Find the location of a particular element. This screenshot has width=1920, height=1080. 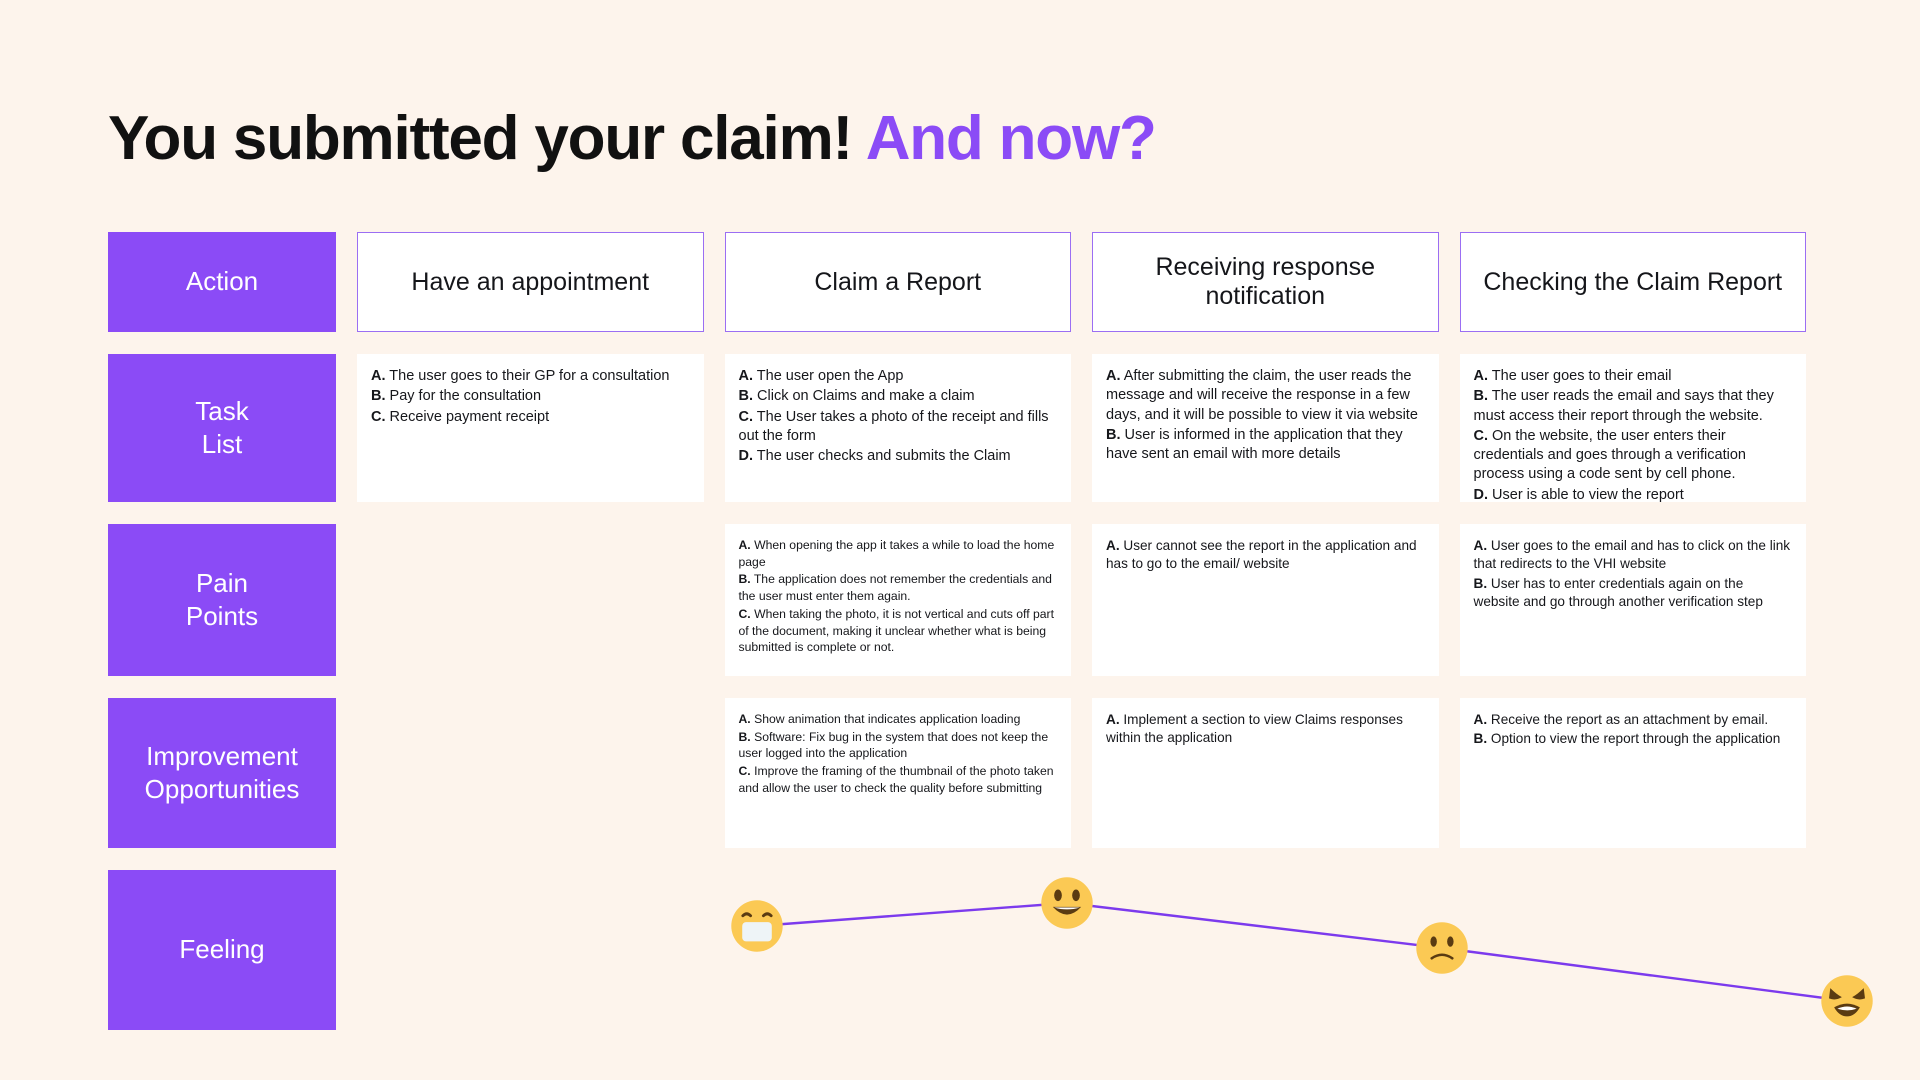

list-item: C. Receive payment receipt is located at coordinates (460, 416).